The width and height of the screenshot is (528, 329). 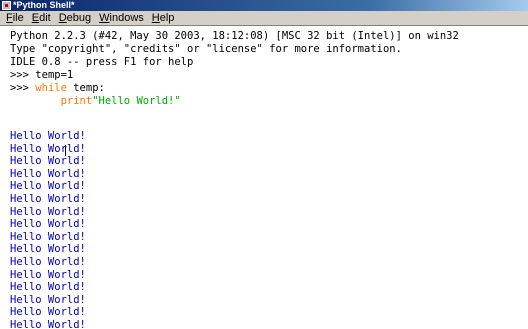 I want to click on title-bar: *Python Shell*, so click(x=264, y=5).